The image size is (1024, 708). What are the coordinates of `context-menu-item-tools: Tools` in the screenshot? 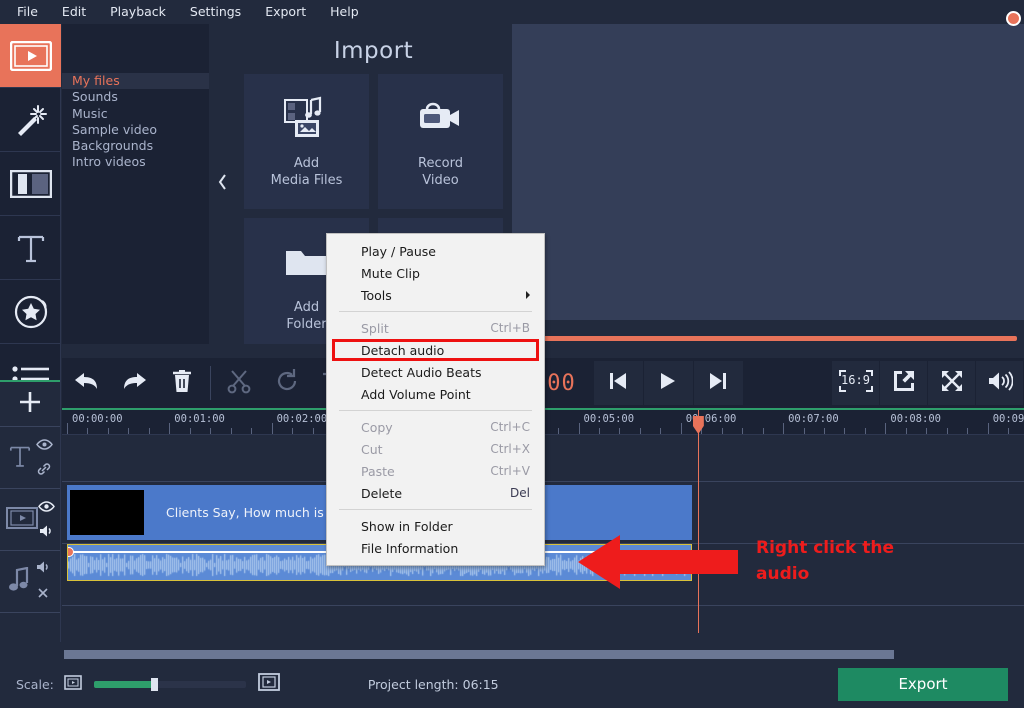 It's located at (435, 295).